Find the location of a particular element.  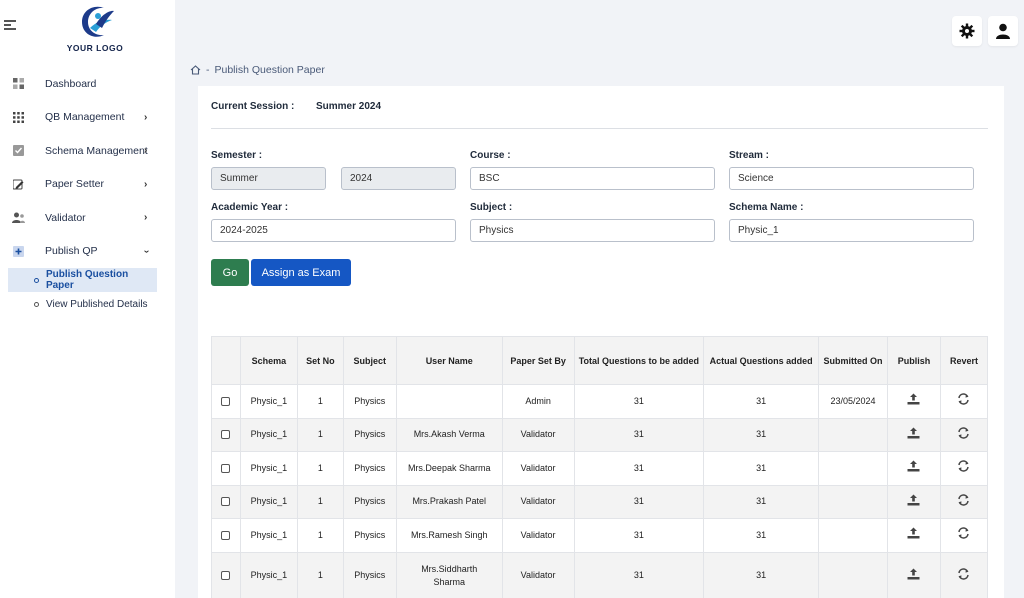

actual-questions-cell: 31 is located at coordinates (761, 574).